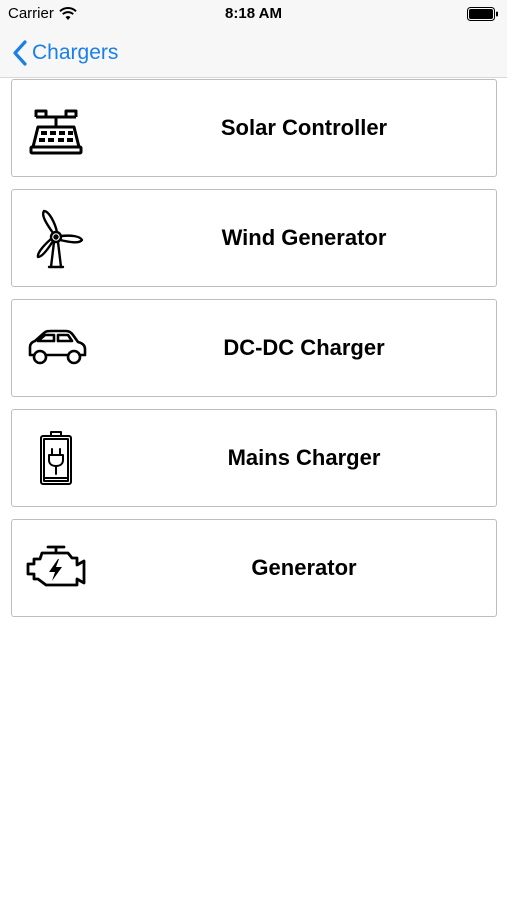 Image resolution: width=507 pixels, height=900 pixels. What do you see at coordinates (56, 566) in the screenshot?
I see `engine-icon` at bounding box center [56, 566].